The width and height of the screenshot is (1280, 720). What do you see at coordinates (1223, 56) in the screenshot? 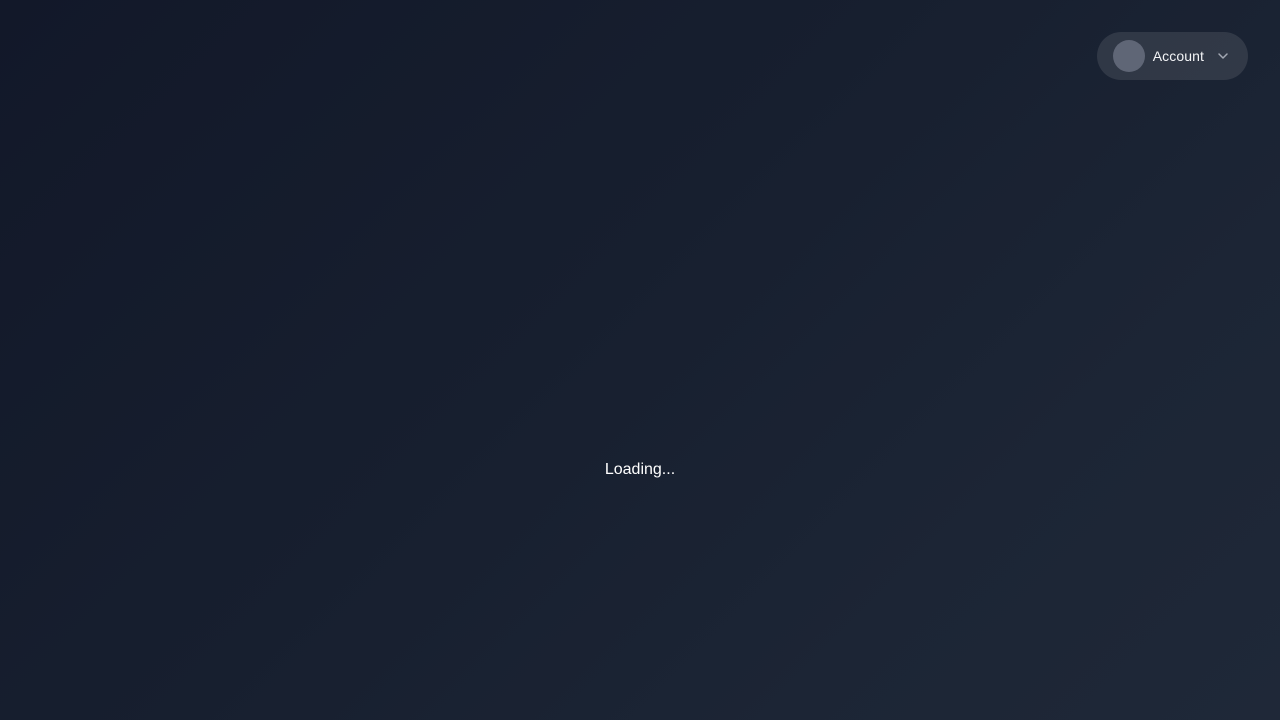
I see `chevron-down-icon` at bounding box center [1223, 56].